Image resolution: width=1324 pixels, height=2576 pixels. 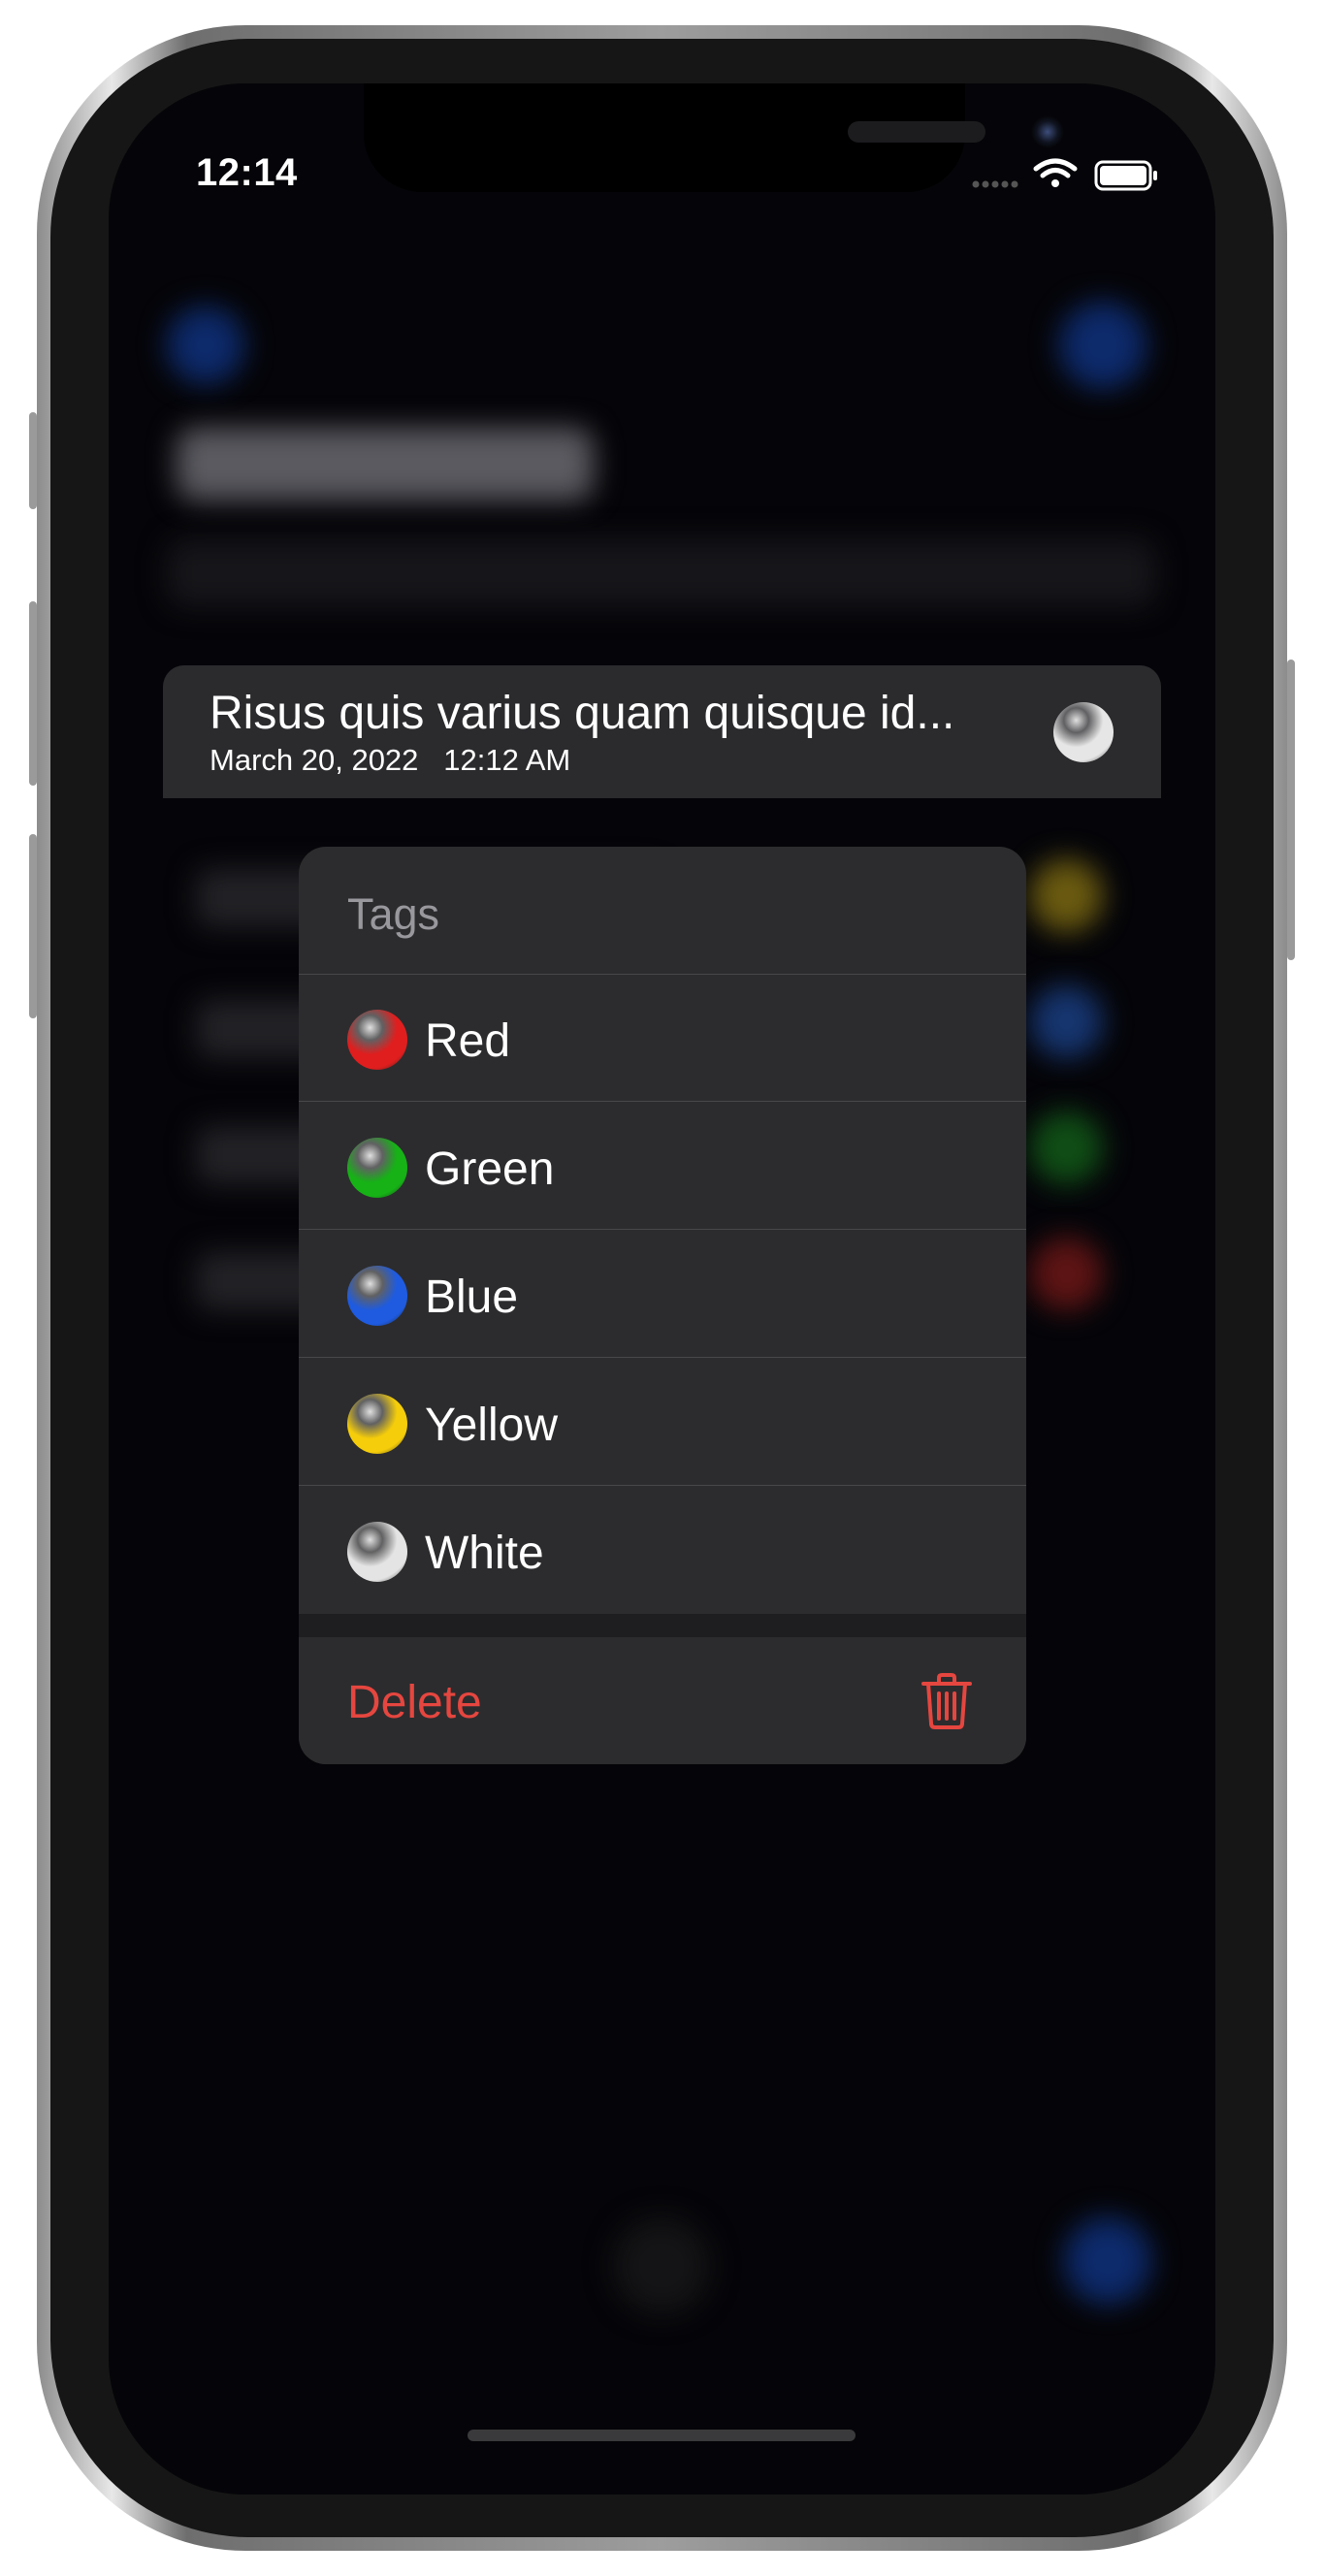 I want to click on menu-item-label: Red, so click(x=468, y=1041).